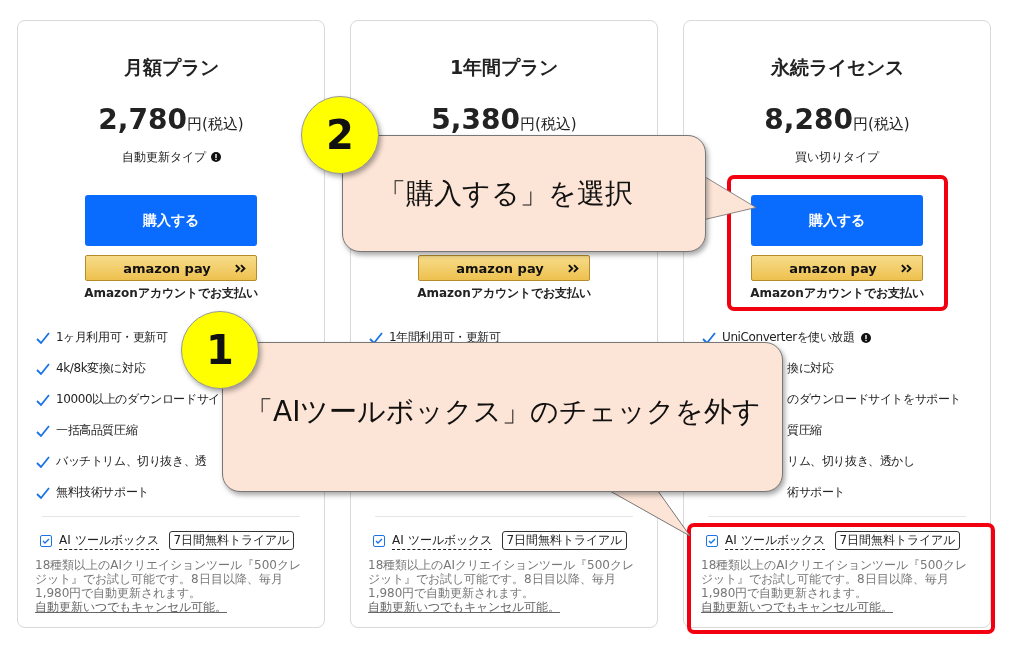 The image size is (1013, 645). I want to click on feature-text: 術サポート, so click(816, 492).